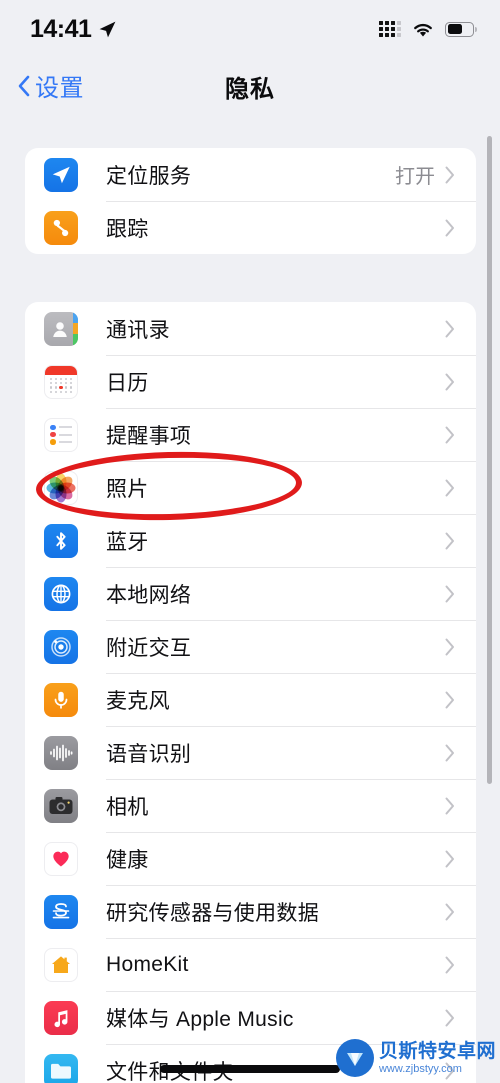 The height and width of the screenshot is (1083, 500). Describe the element at coordinates (149, 754) in the screenshot. I see `settings-row-label: 语音识别` at that location.